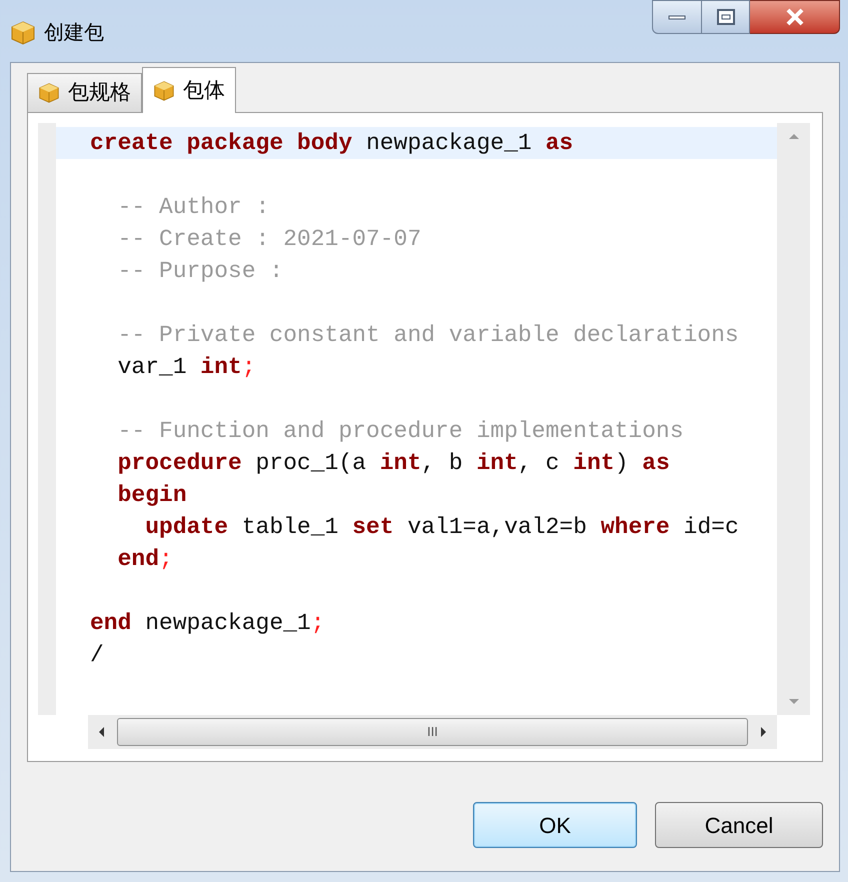 The width and height of the screenshot is (848, 882). Describe the element at coordinates (794, 136) in the screenshot. I see `scroll-up-icon` at that location.